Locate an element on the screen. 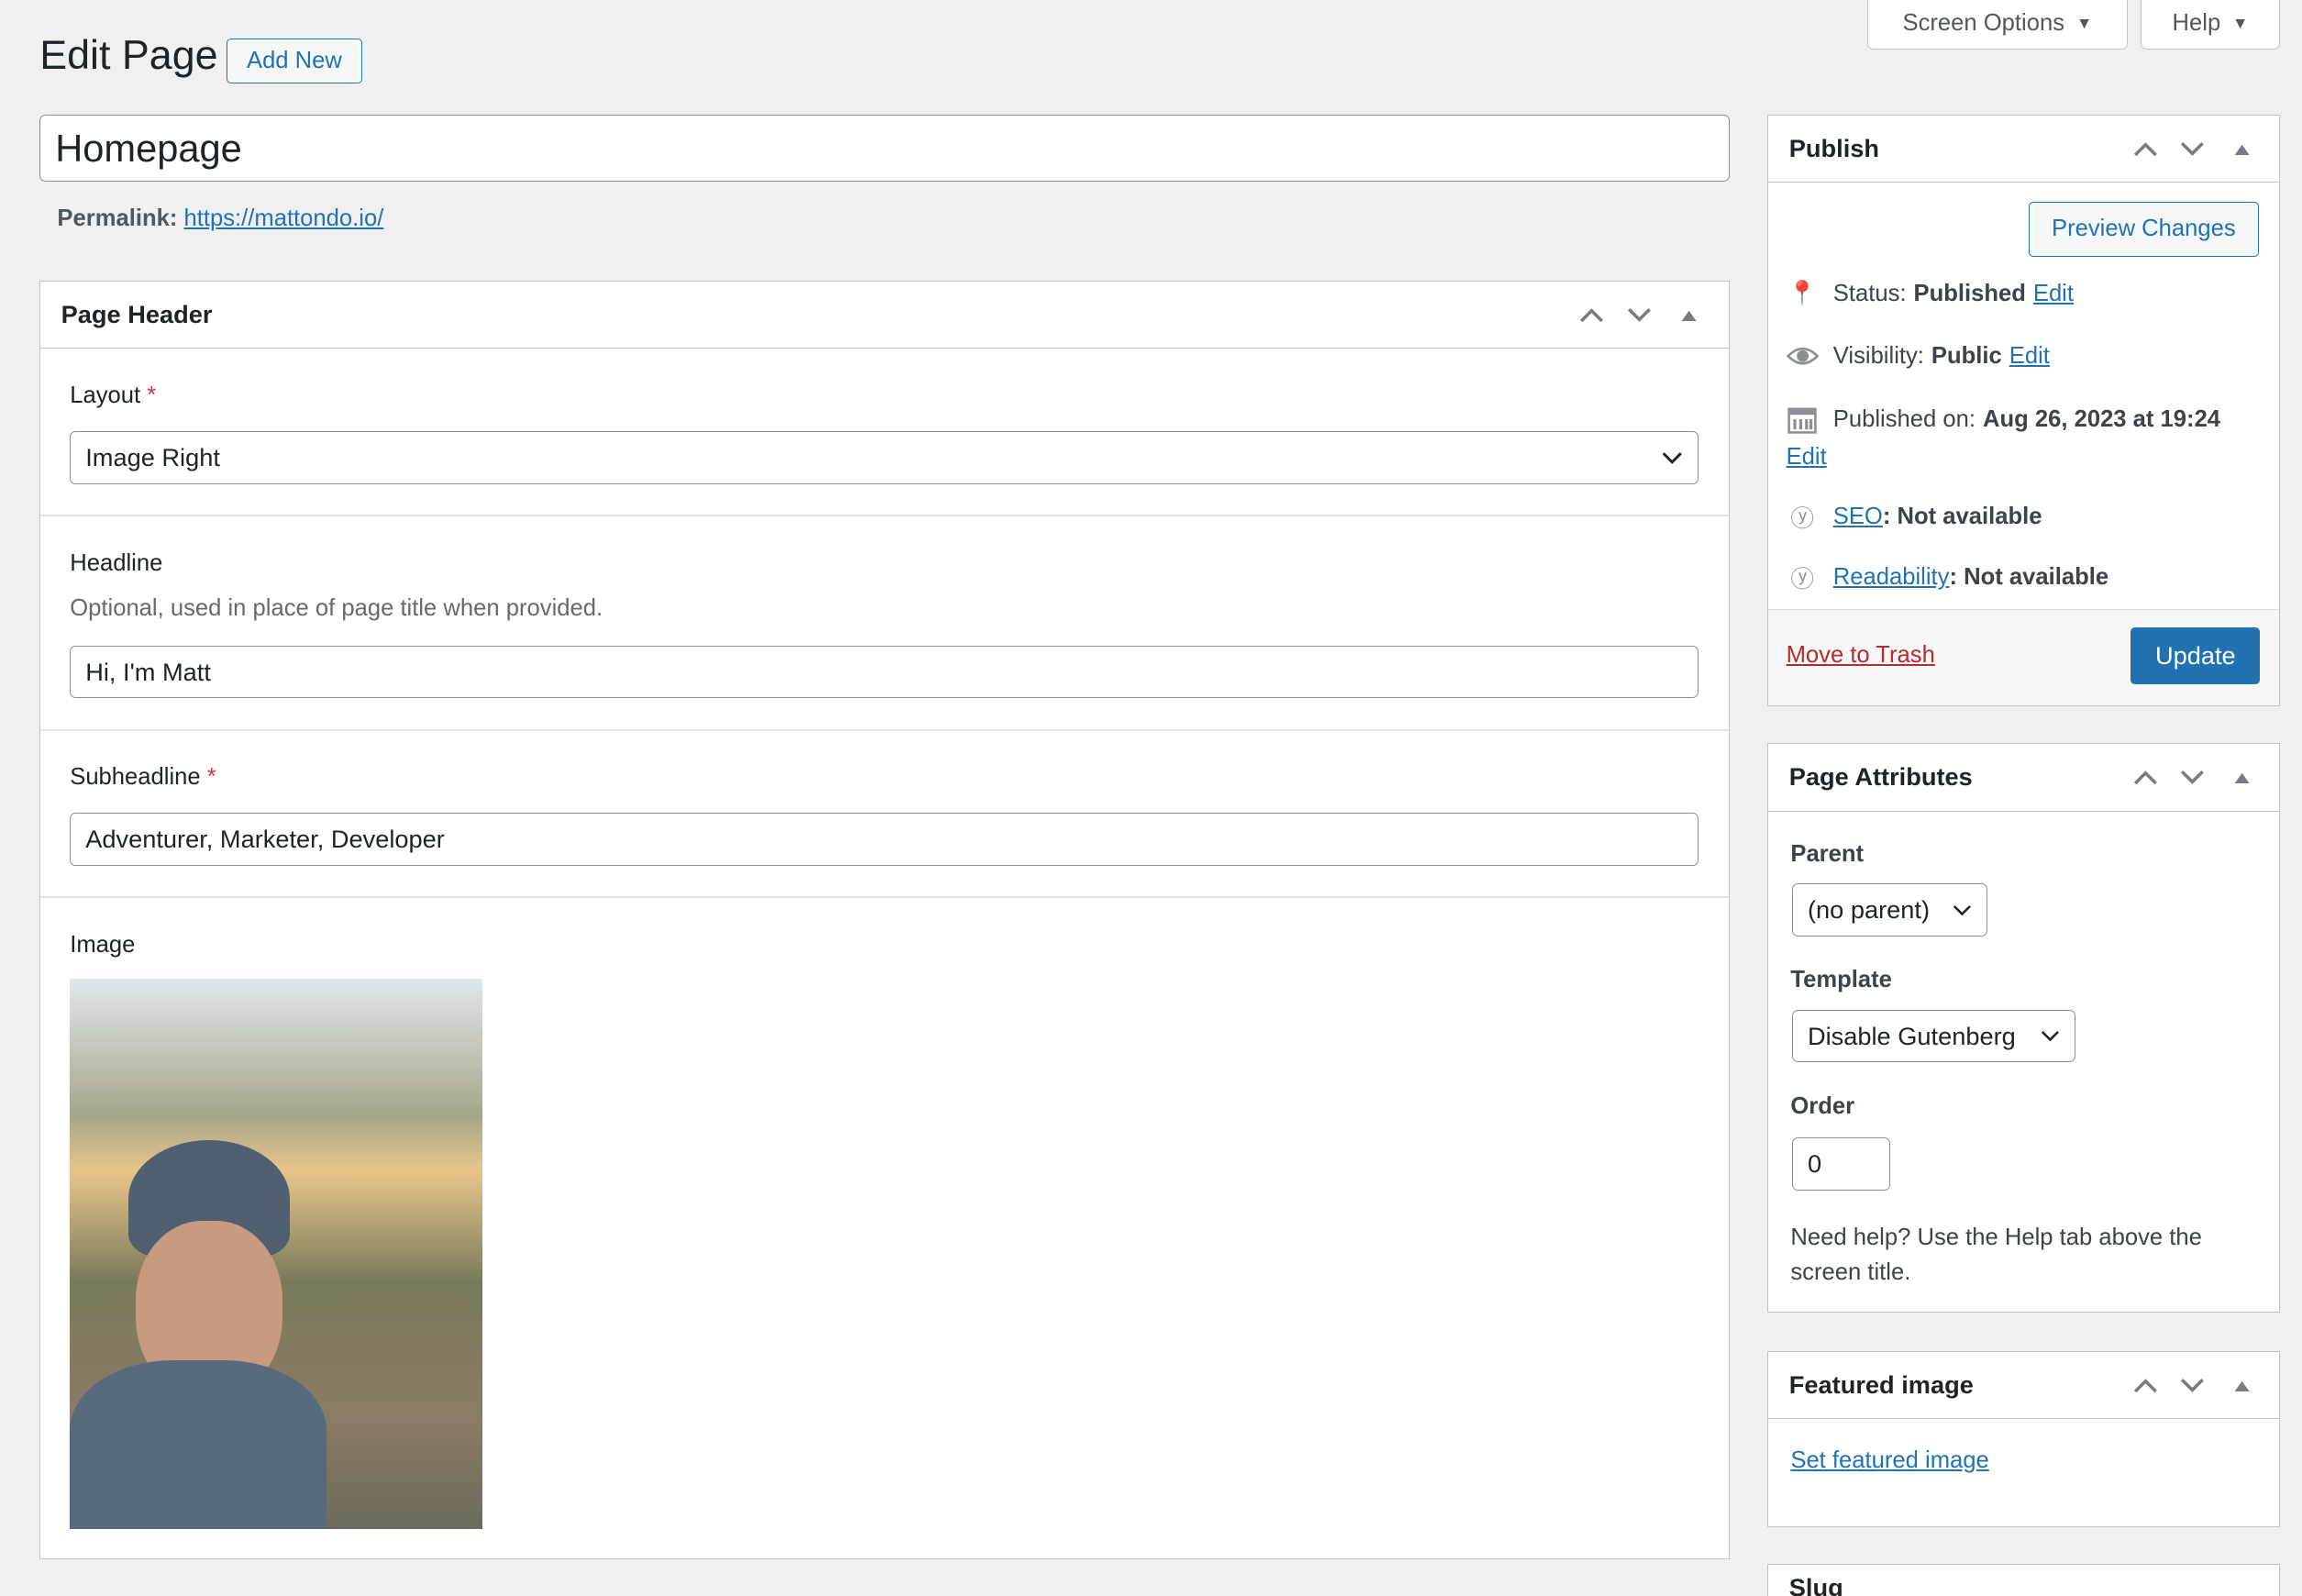 This screenshot has height=1596, width=2302. box-header: Publish is located at coordinates (2024, 149).